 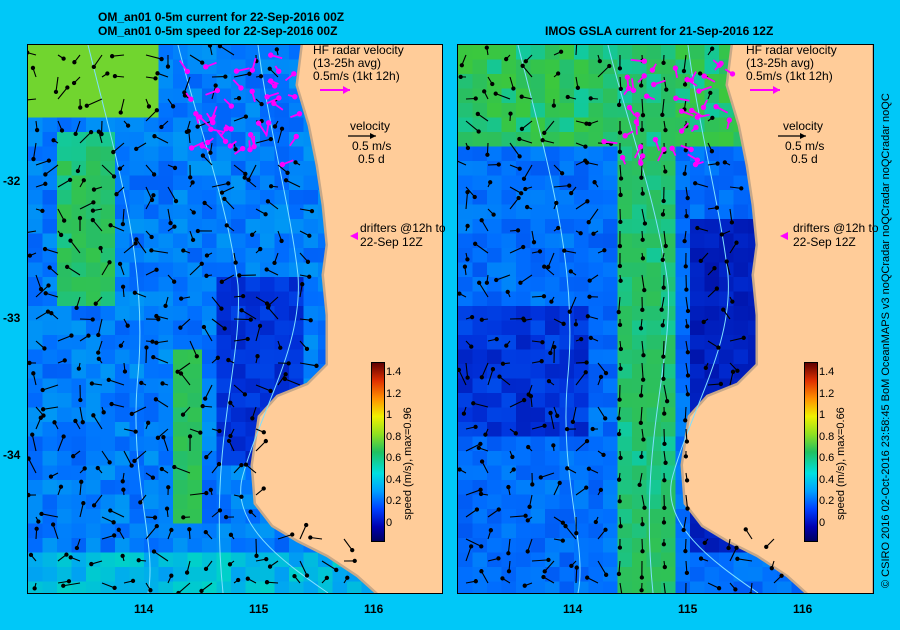 What do you see at coordinates (827, 436) in the screenshot?
I see `right-colorbar-tick: 0.8` at bounding box center [827, 436].